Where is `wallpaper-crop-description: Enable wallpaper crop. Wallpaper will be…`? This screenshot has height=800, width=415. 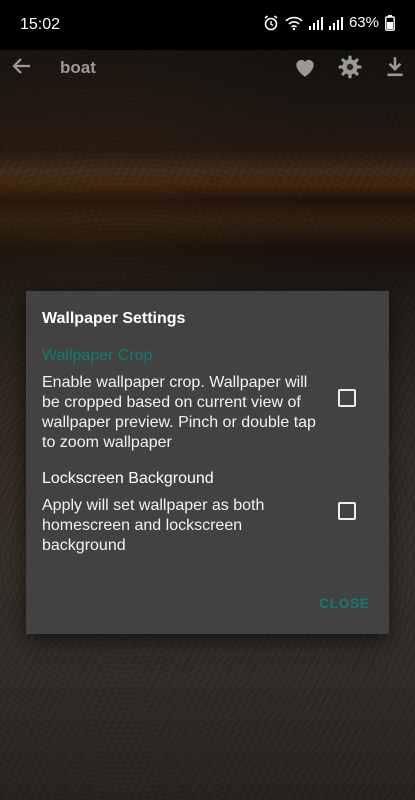 wallpaper-crop-description: Enable wallpaper crop. Wallpaper will be… is located at coordinates (183, 413).